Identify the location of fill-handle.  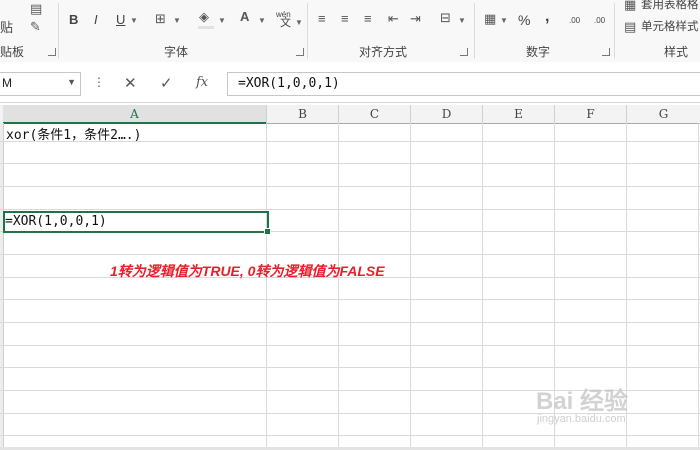
(267, 231).